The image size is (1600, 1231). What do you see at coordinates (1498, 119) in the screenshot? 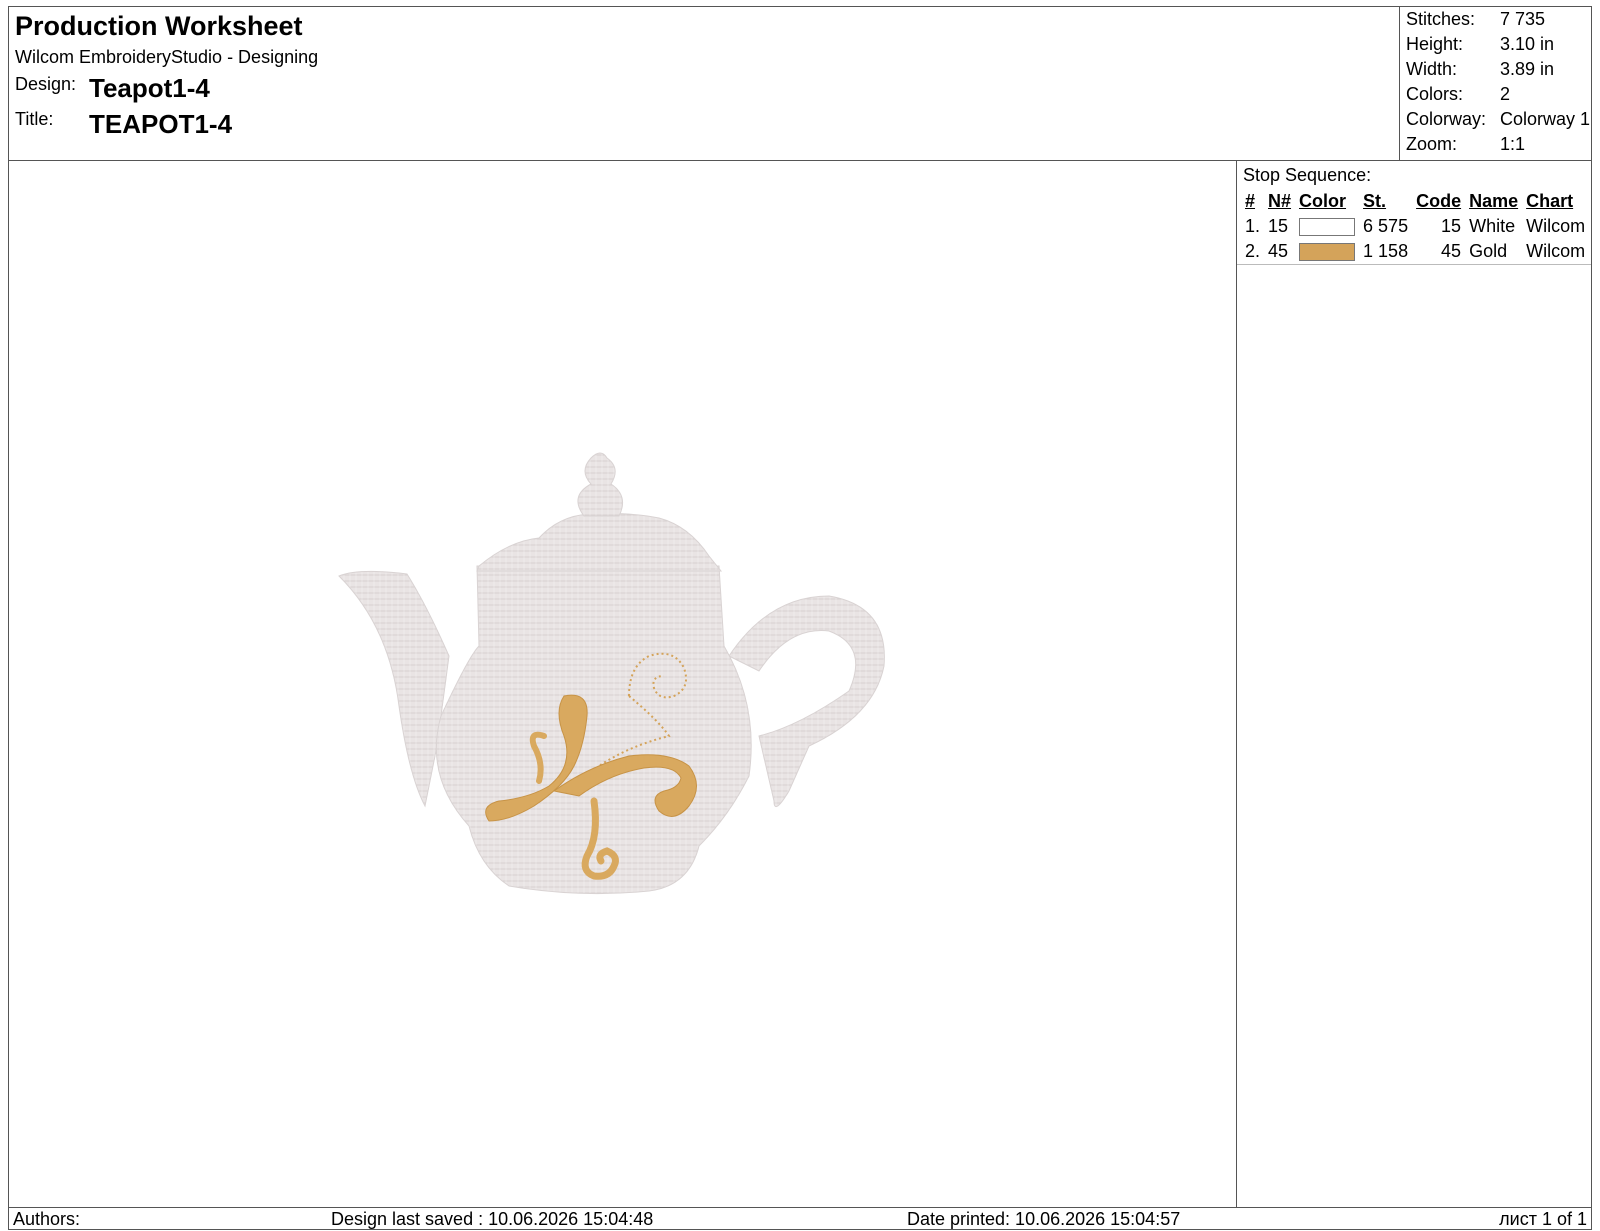
I see `stat-colorway: Colorway: Colorway 1` at bounding box center [1498, 119].